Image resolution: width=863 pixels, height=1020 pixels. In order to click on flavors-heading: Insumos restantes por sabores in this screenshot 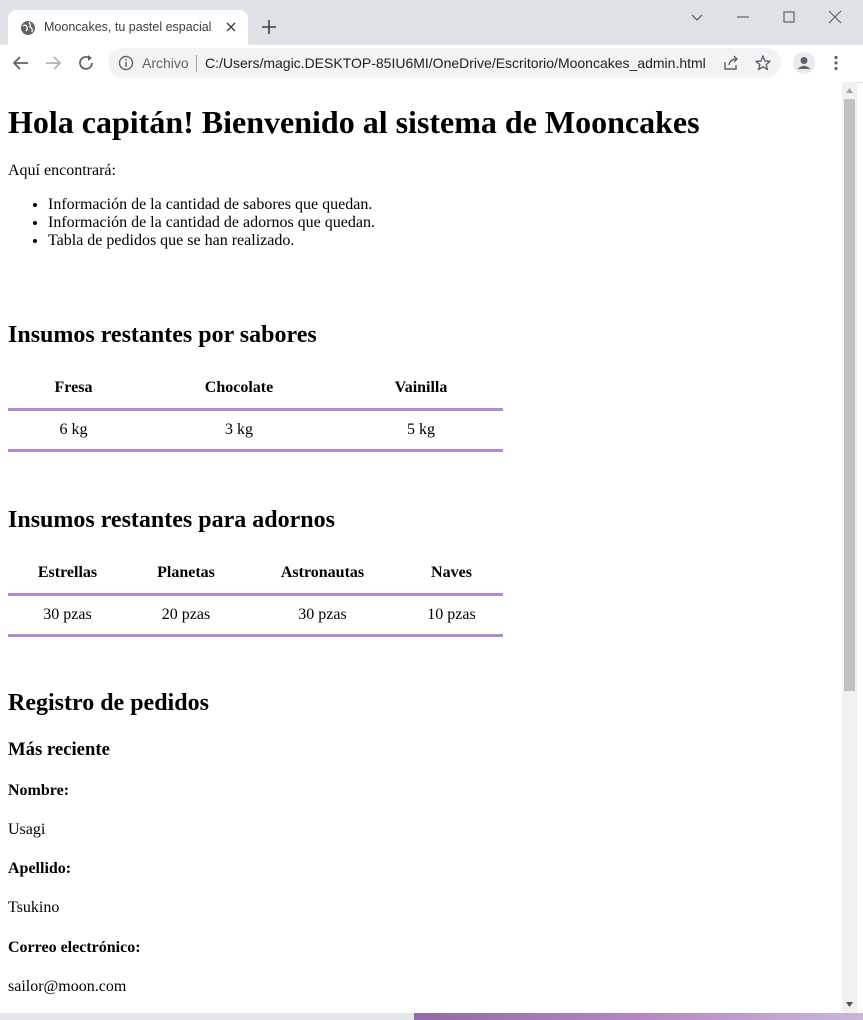, I will do `click(162, 335)`.